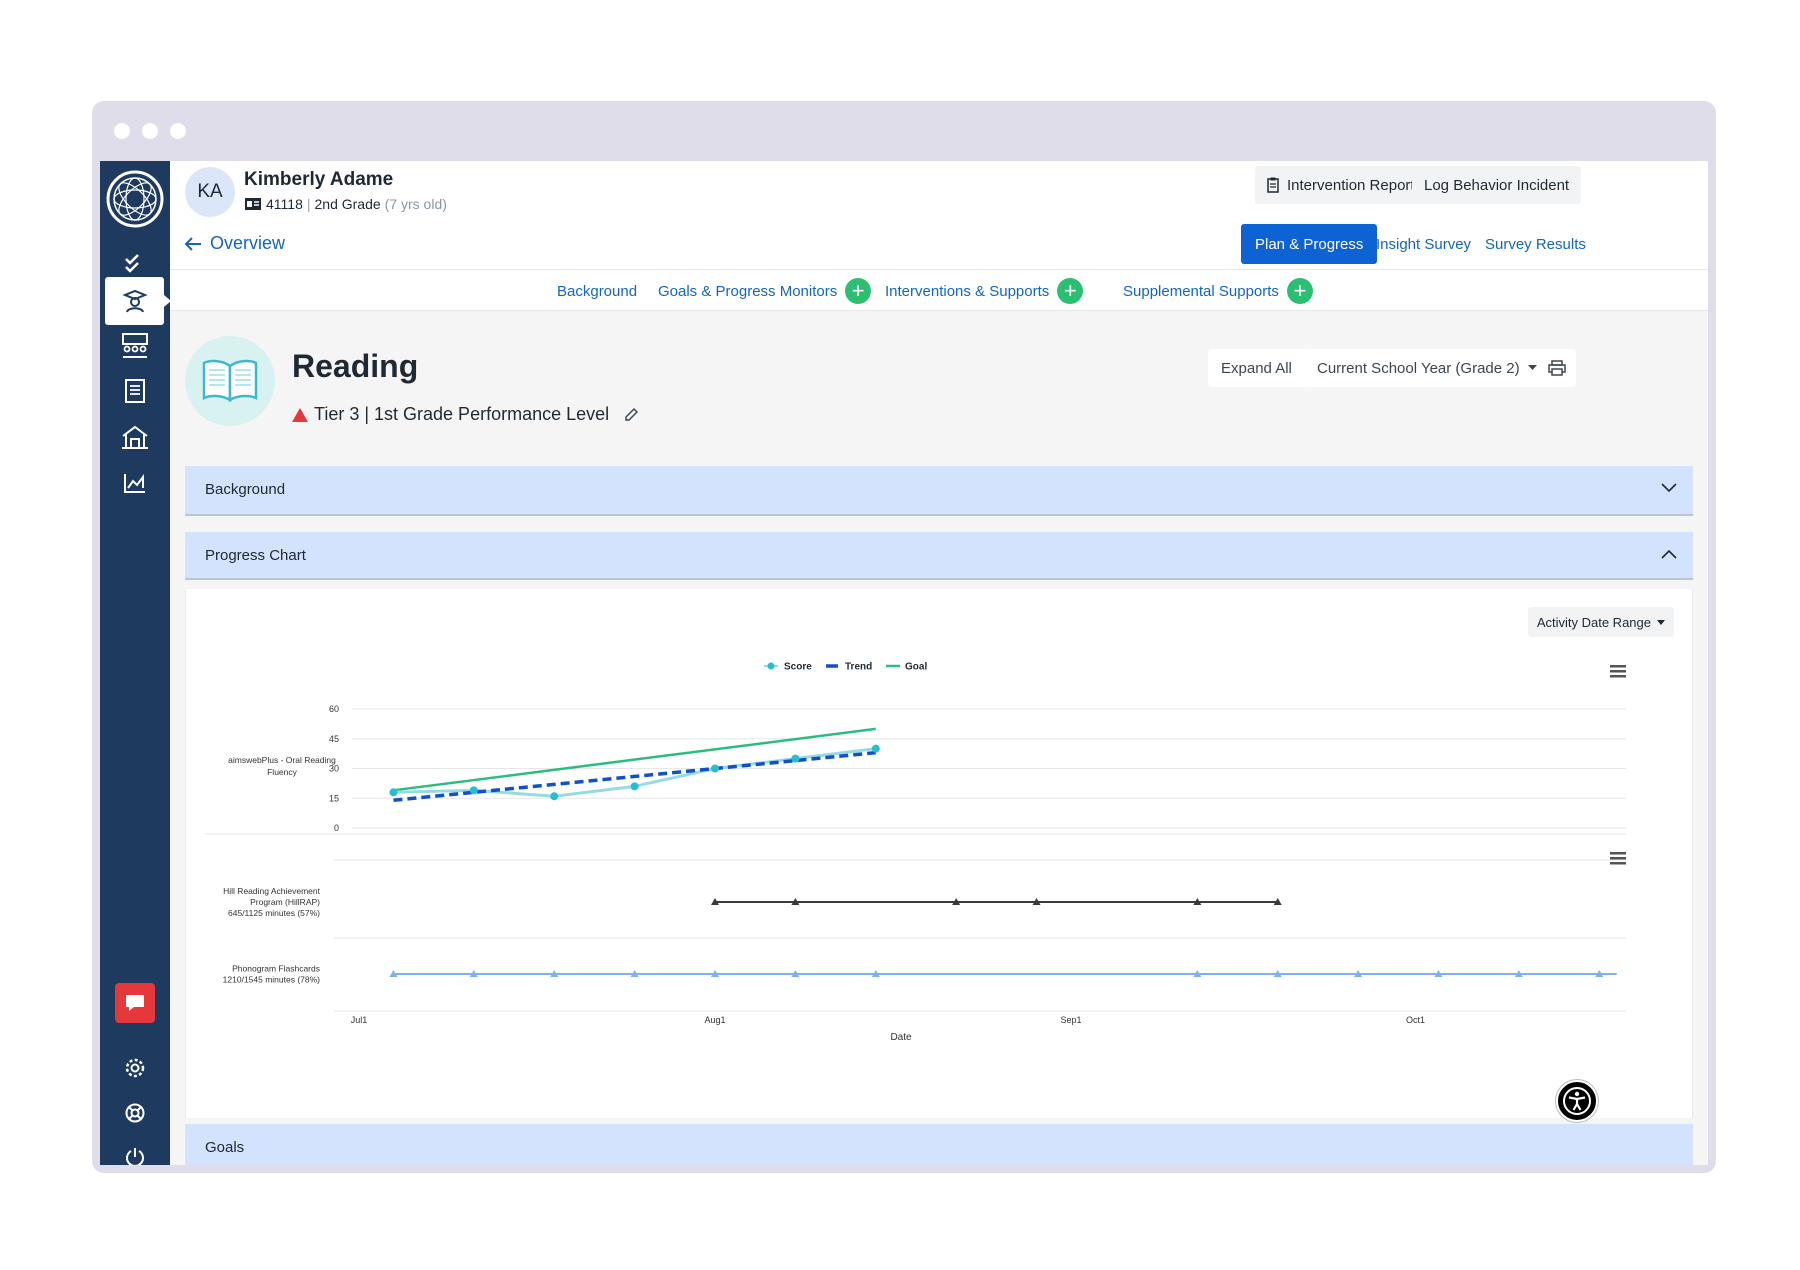 This screenshot has height=1270, width=1800. I want to click on log-behavior-label: Log Behavior Incident, so click(1497, 185).